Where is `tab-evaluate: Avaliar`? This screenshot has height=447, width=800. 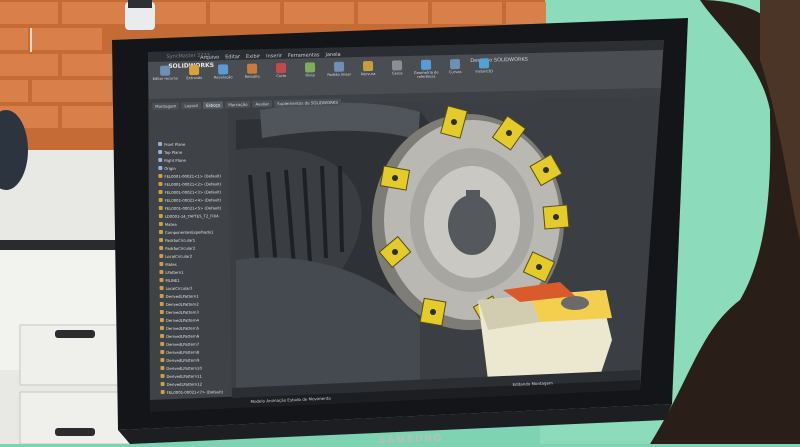 tab-evaluate: Avaliar is located at coordinates (262, 104).